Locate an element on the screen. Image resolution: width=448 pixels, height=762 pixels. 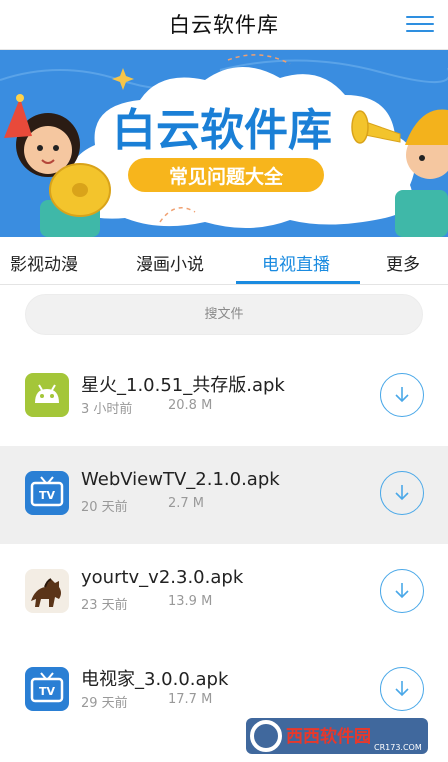
app-header: 白云软件库 is located at coordinates (224, 25).